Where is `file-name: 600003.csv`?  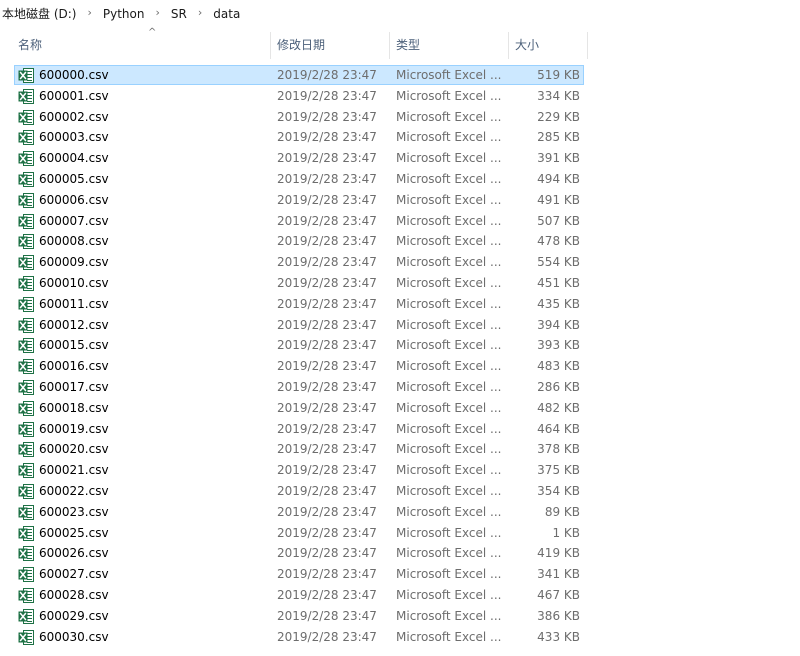 file-name: 600003.csv is located at coordinates (74, 137).